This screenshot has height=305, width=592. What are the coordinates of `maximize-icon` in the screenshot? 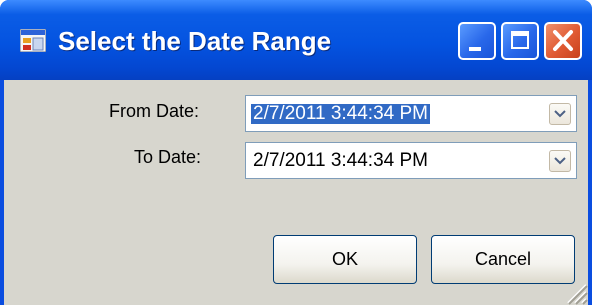 It's located at (520, 40).